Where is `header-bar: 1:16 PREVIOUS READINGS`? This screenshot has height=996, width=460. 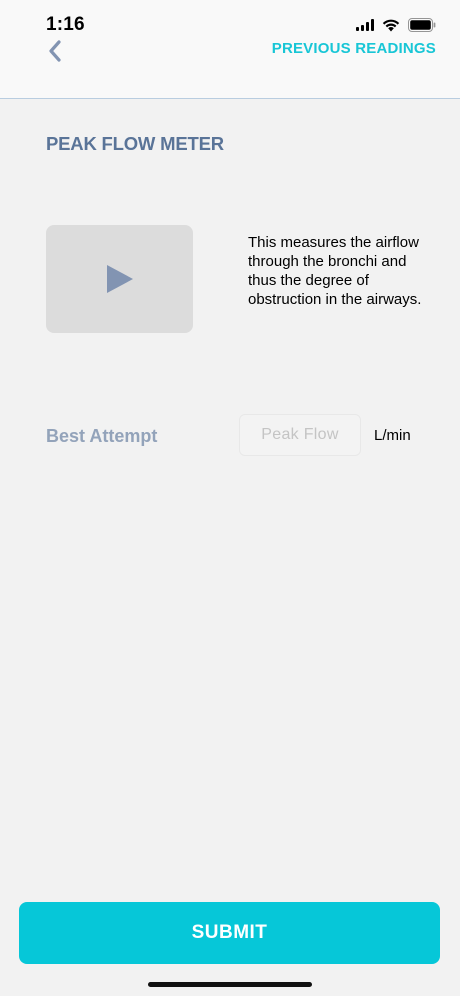 header-bar: 1:16 PREVIOUS READINGS is located at coordinates (230, 49).